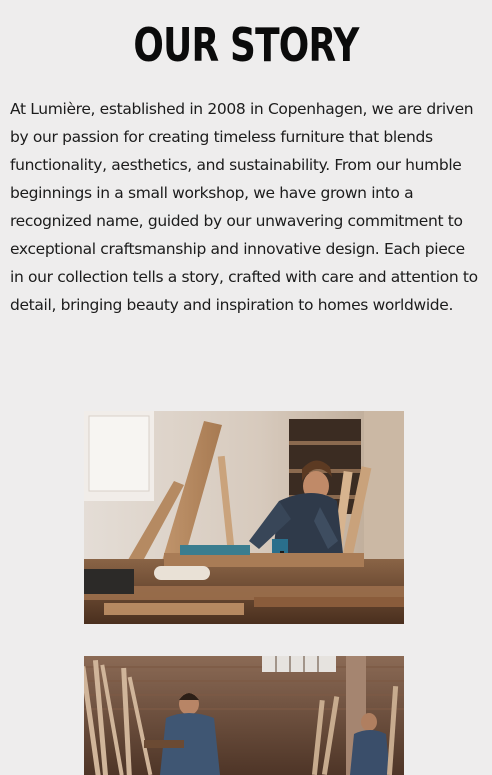 Image resolution: width=492 pixels, height=775 pixels. What do you see at coordinates (244, 715) in the screenshot?
I see `workshop-team-photo` at bounding box center [244, 715].